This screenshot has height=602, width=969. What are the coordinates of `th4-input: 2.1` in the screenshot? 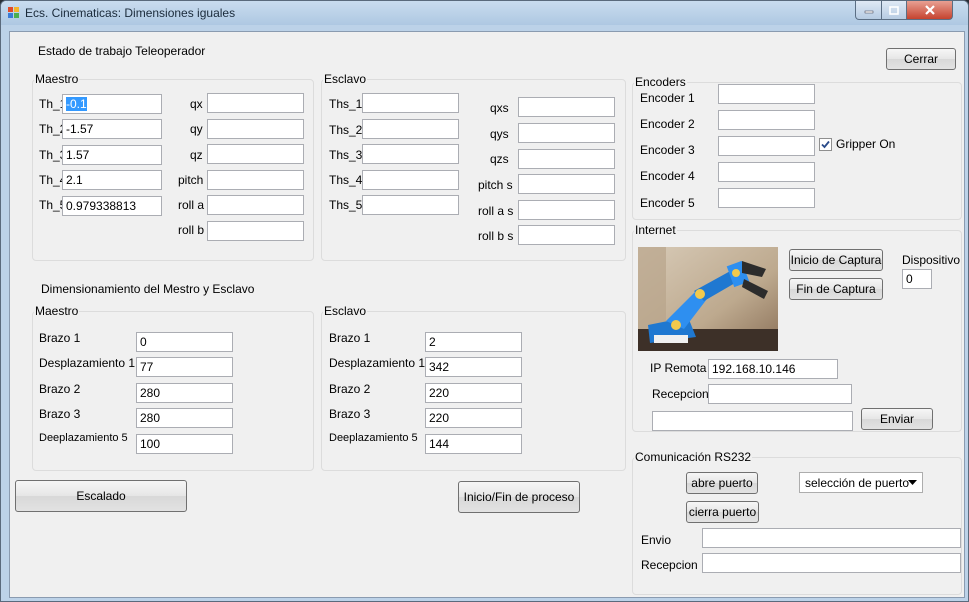 It's located at (112, 180).